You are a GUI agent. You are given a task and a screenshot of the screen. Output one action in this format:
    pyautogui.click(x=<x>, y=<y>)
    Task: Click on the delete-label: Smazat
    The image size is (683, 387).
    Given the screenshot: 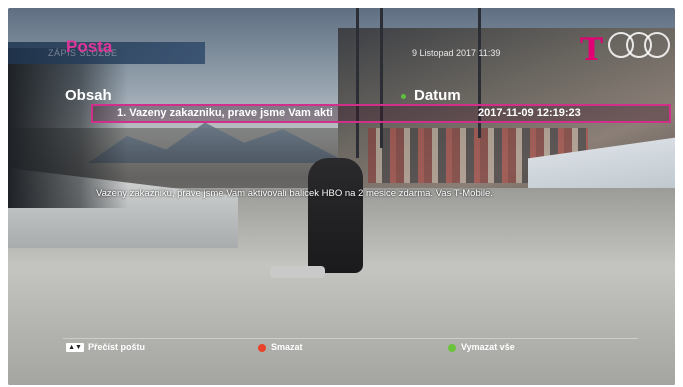 What is the action you would take?
    pyautogui.click(x=287, y=347)
    